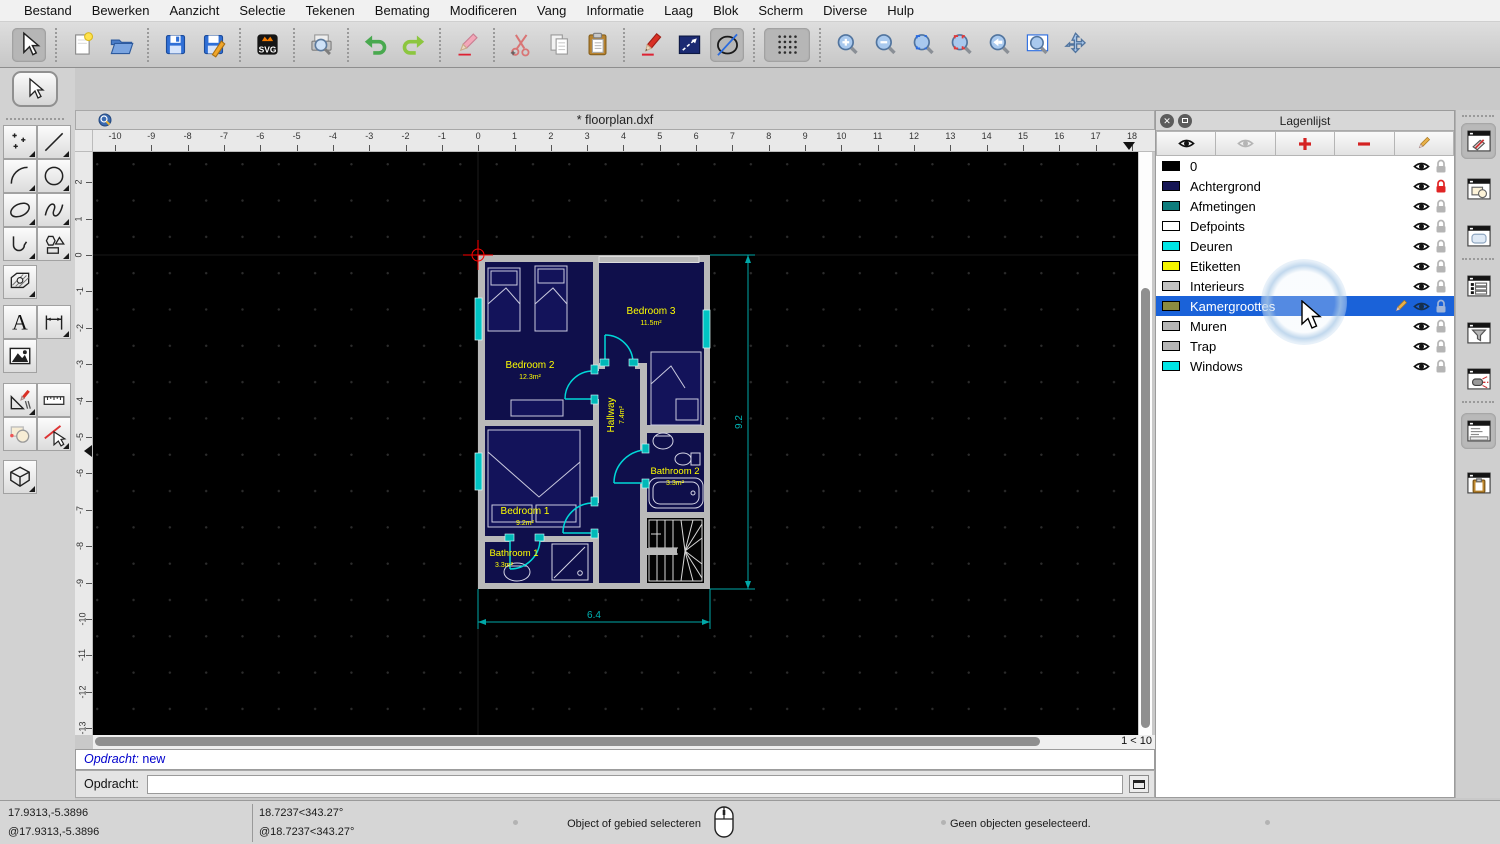 This screenshot has width=1500, height=844. I want to click on vertical-scrollbar, so click(1145, 443).